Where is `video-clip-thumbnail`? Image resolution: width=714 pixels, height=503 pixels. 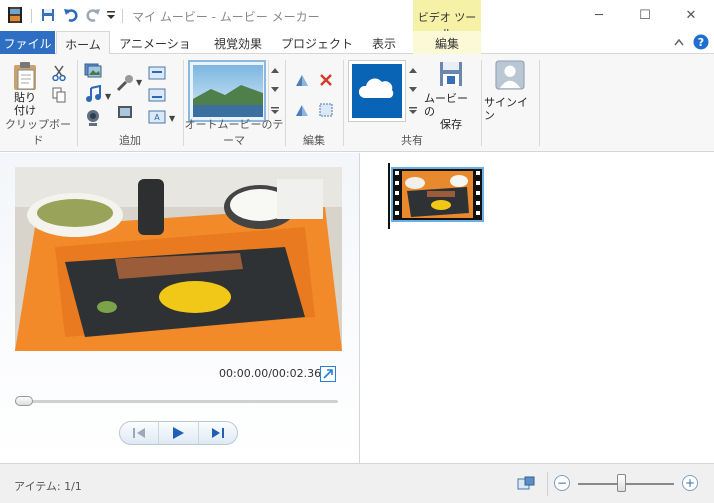 video-clip-thumbnail is located at coordinates (437, 194).